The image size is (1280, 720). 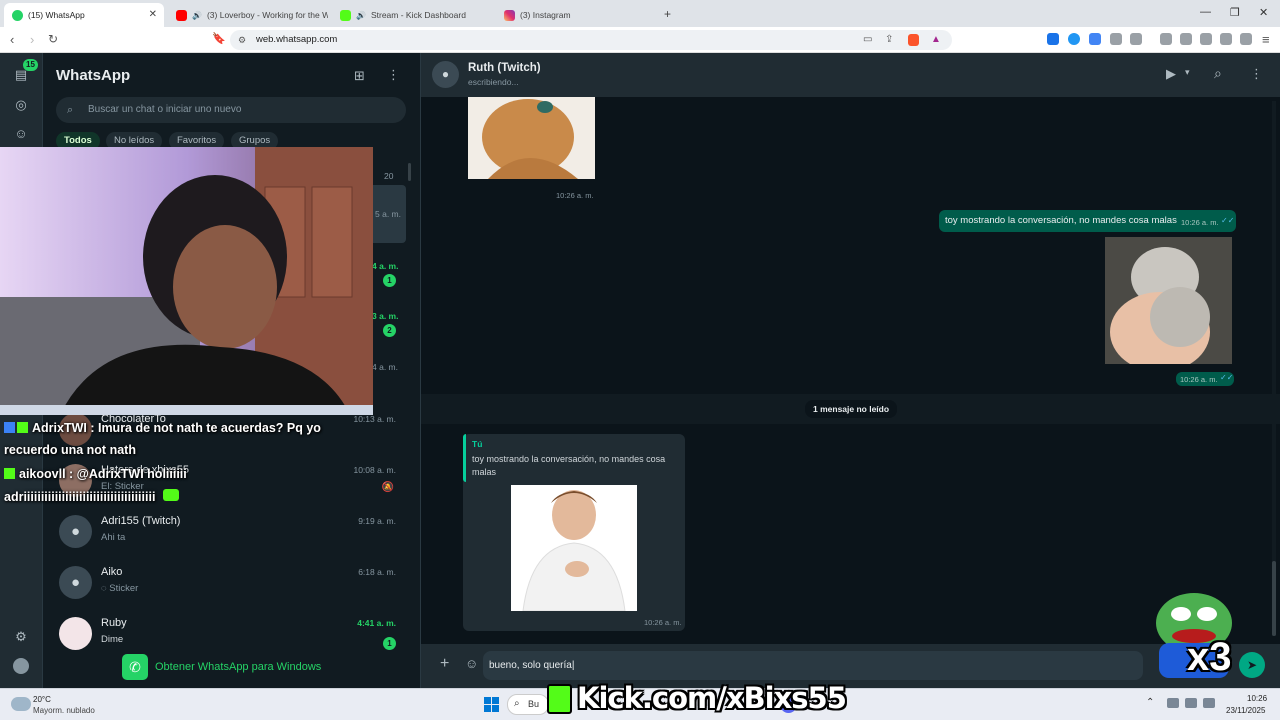 What do you see at coordinates (591, 40) in the screenshot?
I see `address-bar: ⚙ web.whatsapp.com ▭ ⇪ ▲` at bounding box center [591, 40].